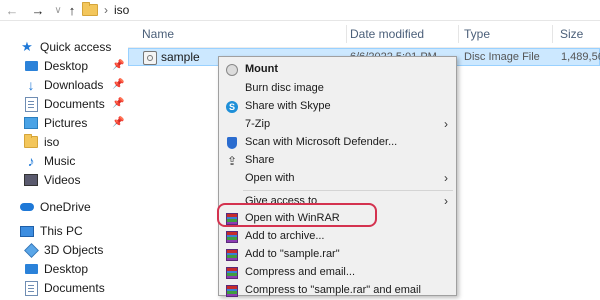  What do you see at coordinates (38, 10) in the screenshot?
I see `forward-icon: →` at bounding box center [38, 10].